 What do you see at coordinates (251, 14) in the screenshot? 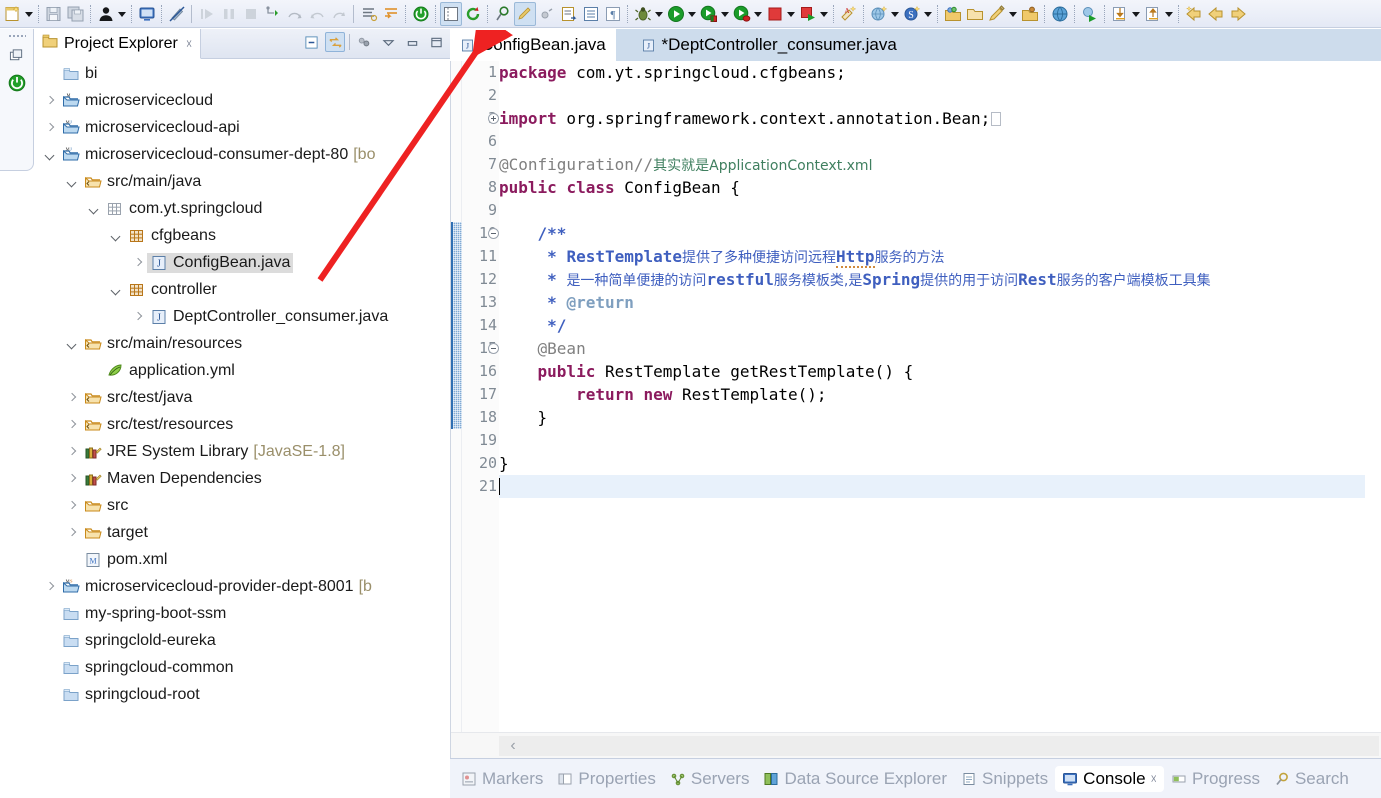
I see `stop-icon` at bounding box center [251, 14].